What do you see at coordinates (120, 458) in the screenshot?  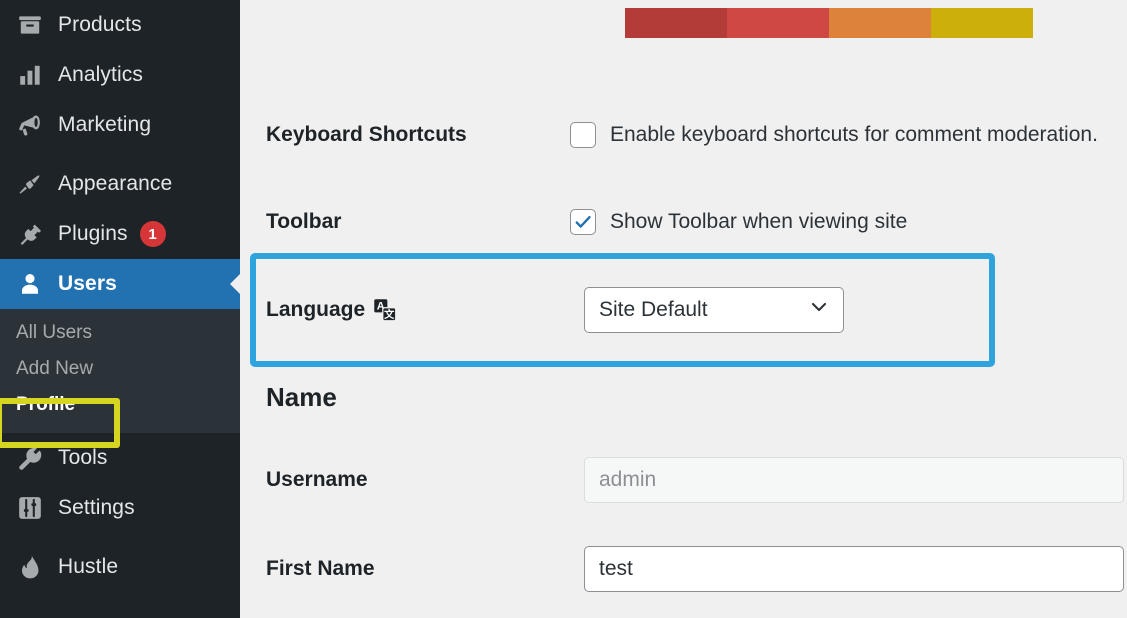 I see `sidebar-item-tools: Tools` at bounding box center [120, 458].